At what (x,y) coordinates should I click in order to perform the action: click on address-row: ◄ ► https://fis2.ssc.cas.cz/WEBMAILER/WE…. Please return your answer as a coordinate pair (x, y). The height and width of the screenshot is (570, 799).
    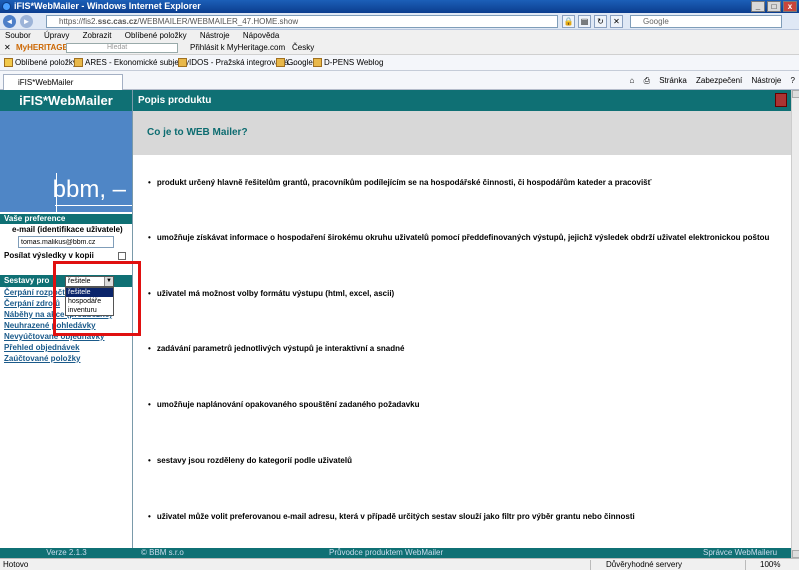
    Looking at the image, I should click on (399, 21).